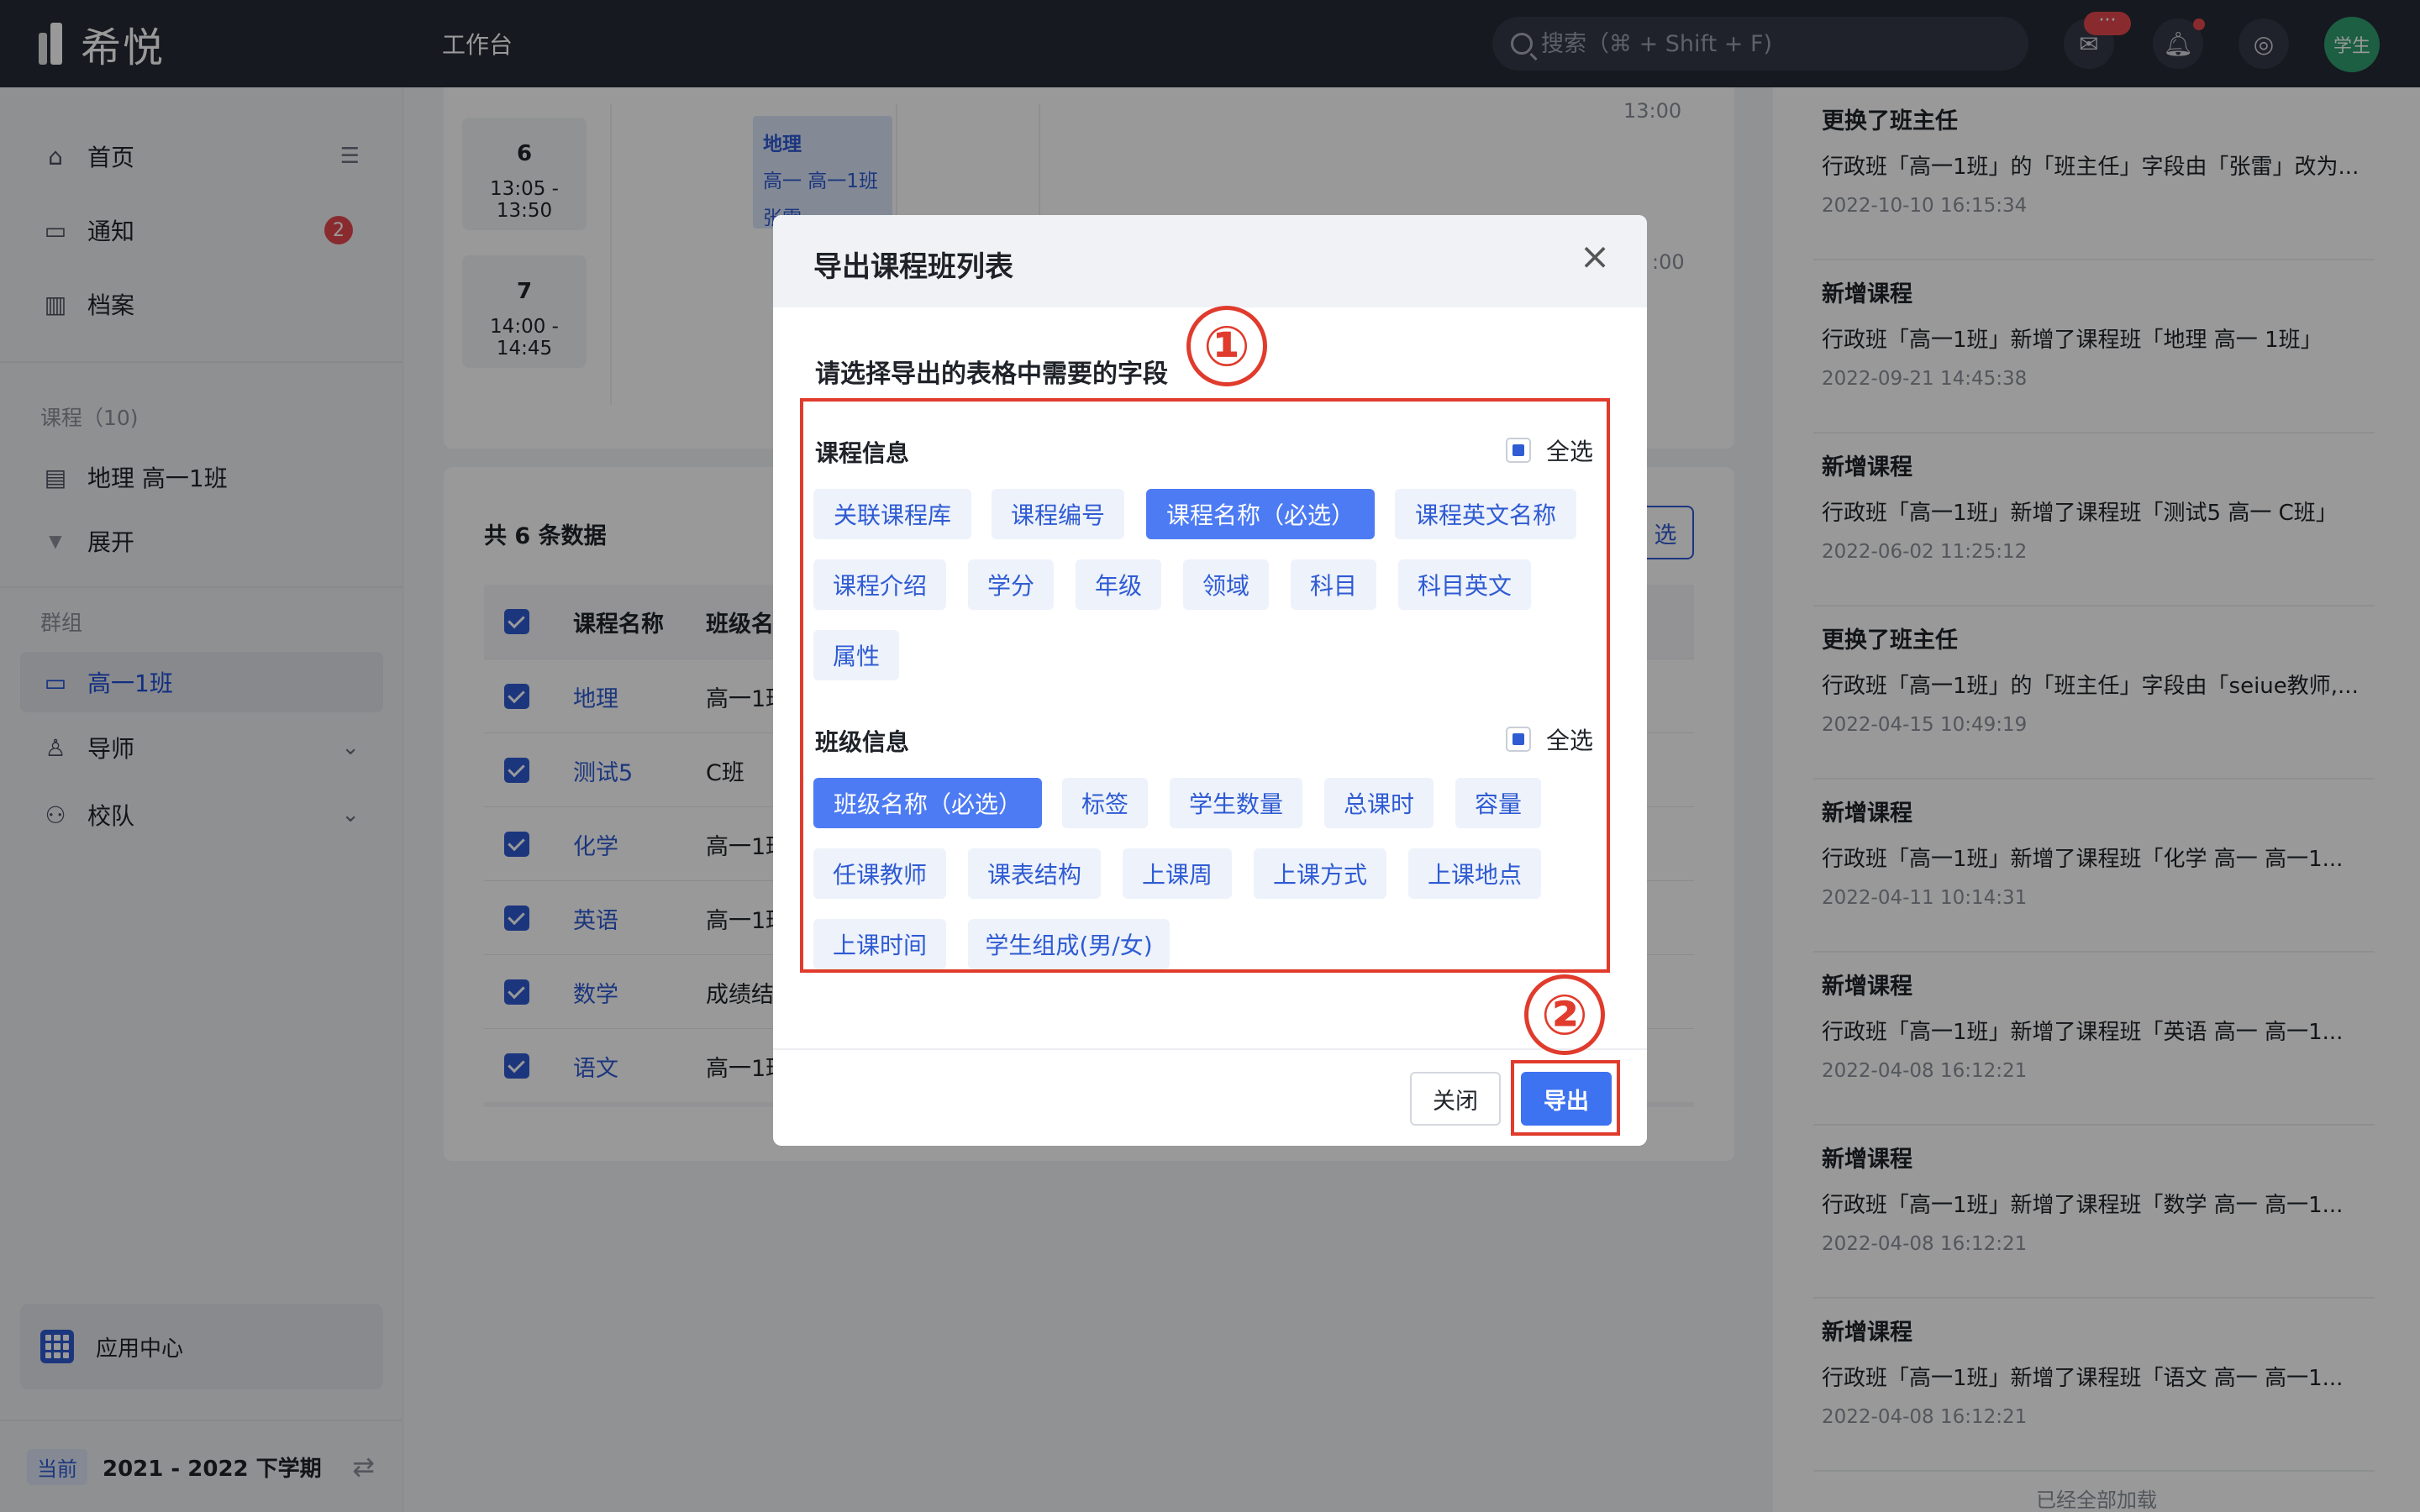 This screenshot has height=1512, width=2420. I want to click on annotation-box-fields, so click(1205, 685).